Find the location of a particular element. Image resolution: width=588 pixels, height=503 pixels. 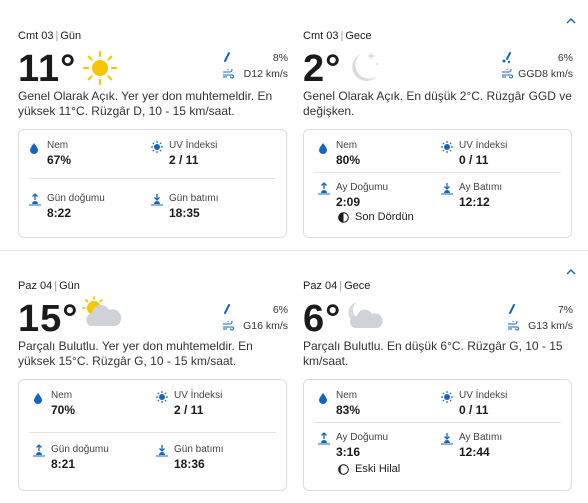

moon-phase-label: Son Dördün is located at coordinates (384, 217).